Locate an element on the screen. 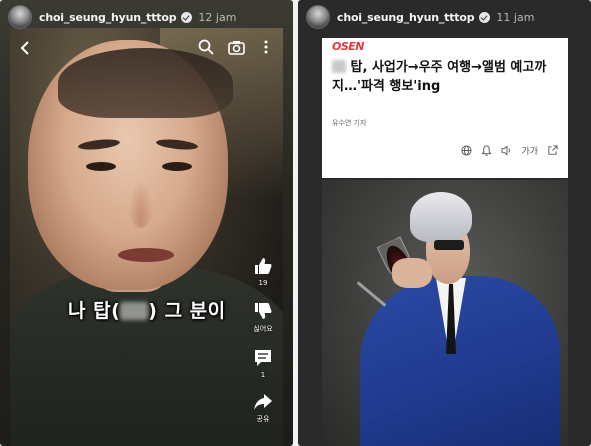 The image size is (591, 446). like-count: 19 is located at coordinates (263, 283).